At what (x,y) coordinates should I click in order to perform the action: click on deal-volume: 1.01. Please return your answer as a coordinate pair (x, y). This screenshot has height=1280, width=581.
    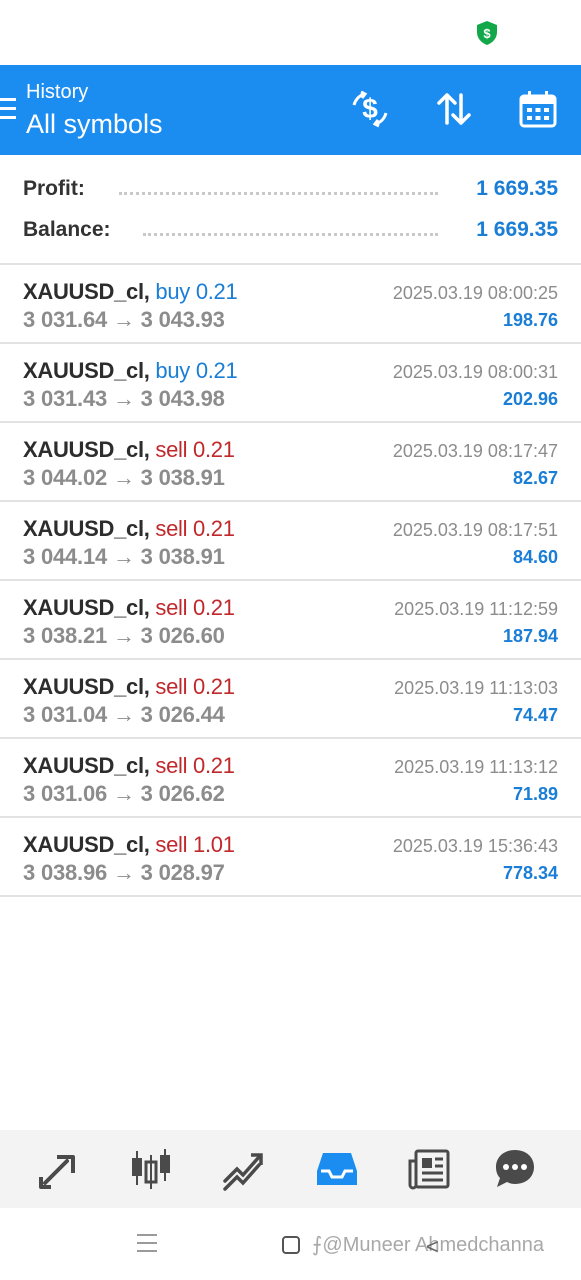
    Looking at the image, I should click on (214, 844).